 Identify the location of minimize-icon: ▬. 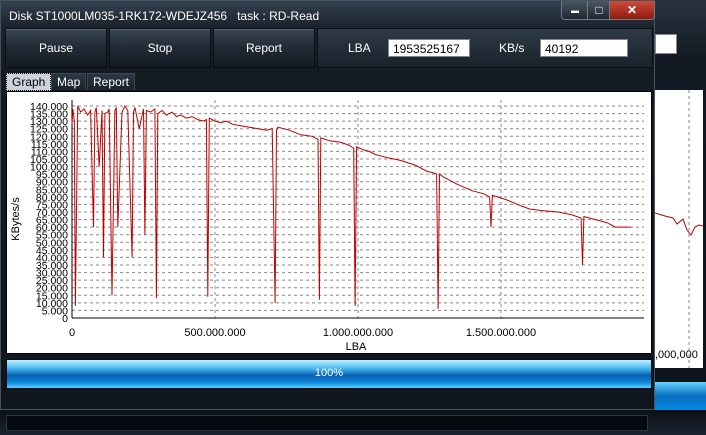
(575, 10).